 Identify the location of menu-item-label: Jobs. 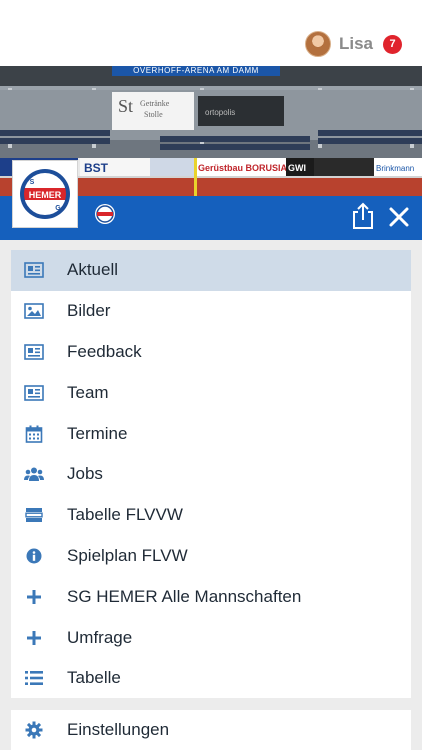
(85, 474).